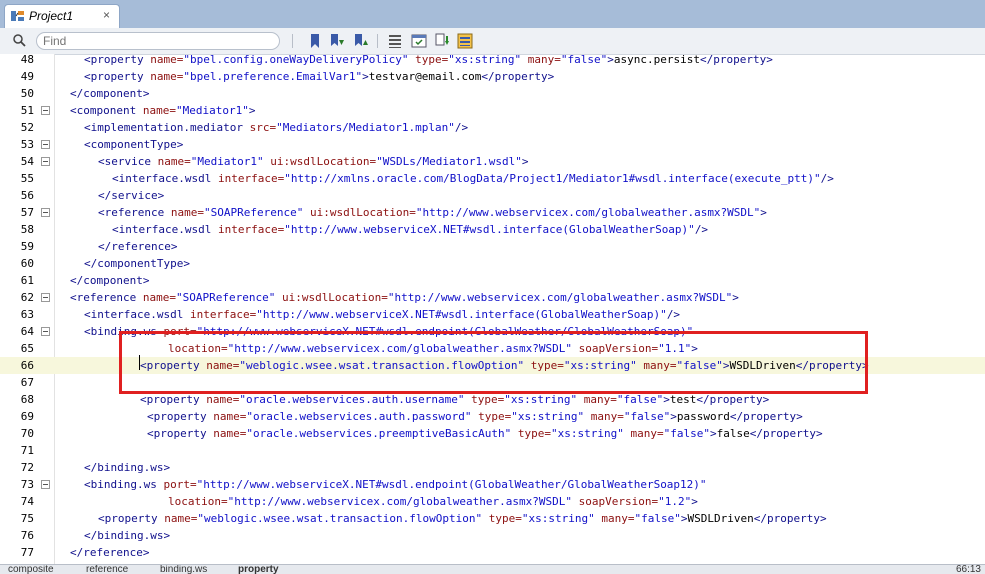 Image resolution: width=985 pixels, height=574 pixels. I want to click on previous-bookmark-icon, so click(361, 41).